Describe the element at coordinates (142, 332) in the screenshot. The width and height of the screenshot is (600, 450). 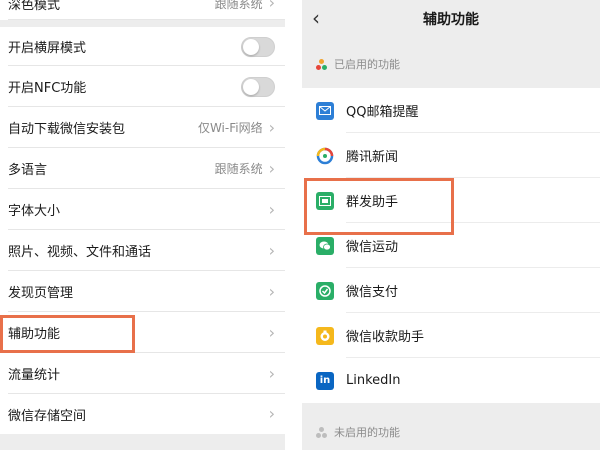
I see `setting-accessibility: 辅助功能 ›` at that location.